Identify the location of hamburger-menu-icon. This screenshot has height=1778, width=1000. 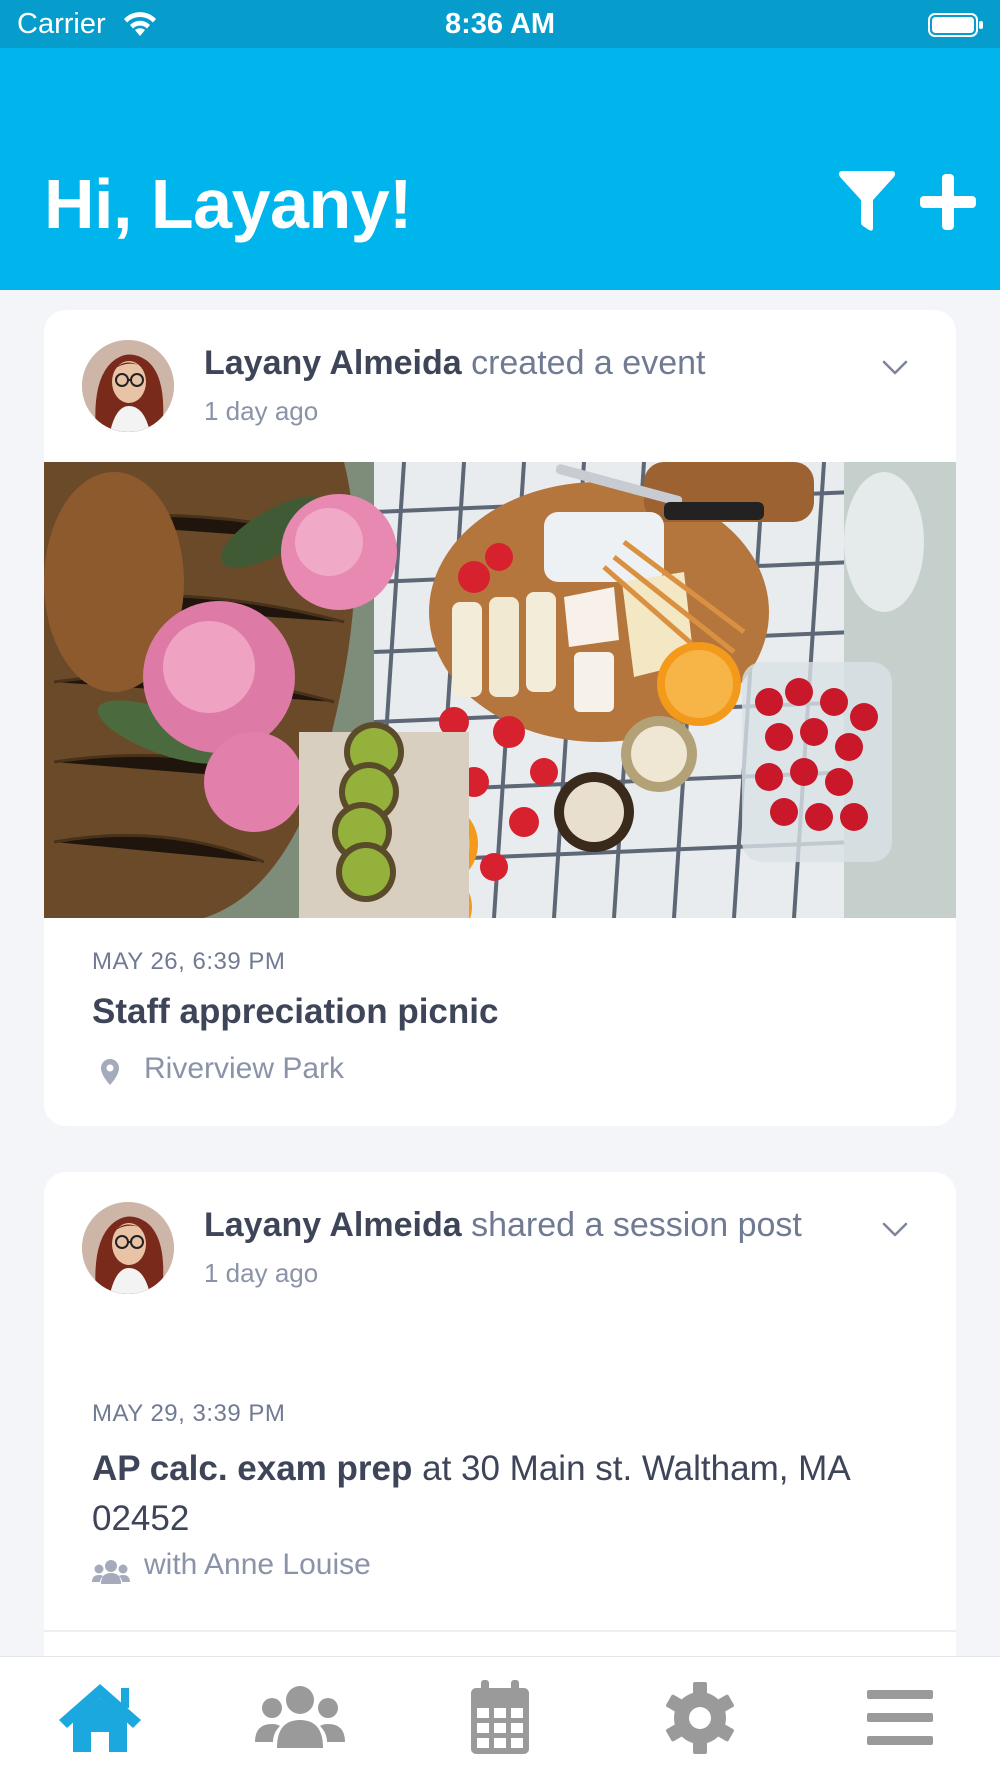
(900, 1717).